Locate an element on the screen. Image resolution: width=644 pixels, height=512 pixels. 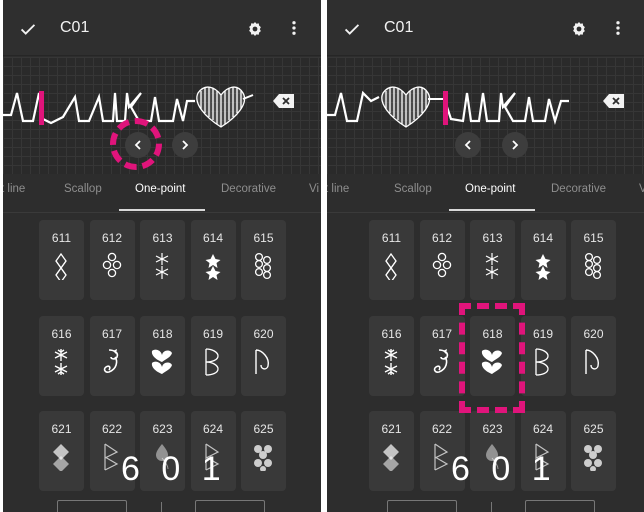
prev-button is located at coordinates (468, 145).